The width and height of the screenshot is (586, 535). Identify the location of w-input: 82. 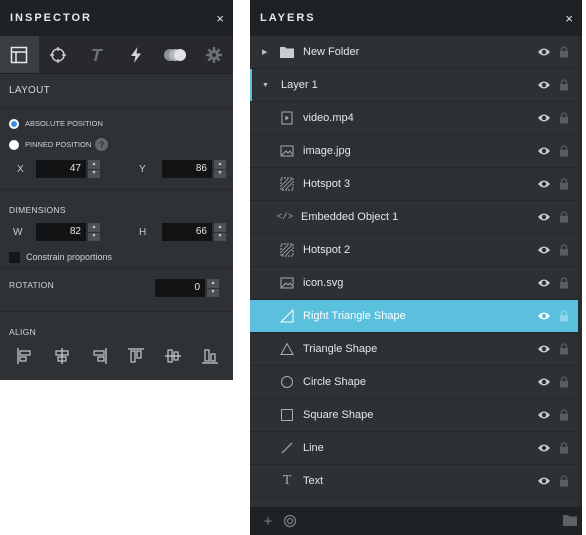
(61, 232).